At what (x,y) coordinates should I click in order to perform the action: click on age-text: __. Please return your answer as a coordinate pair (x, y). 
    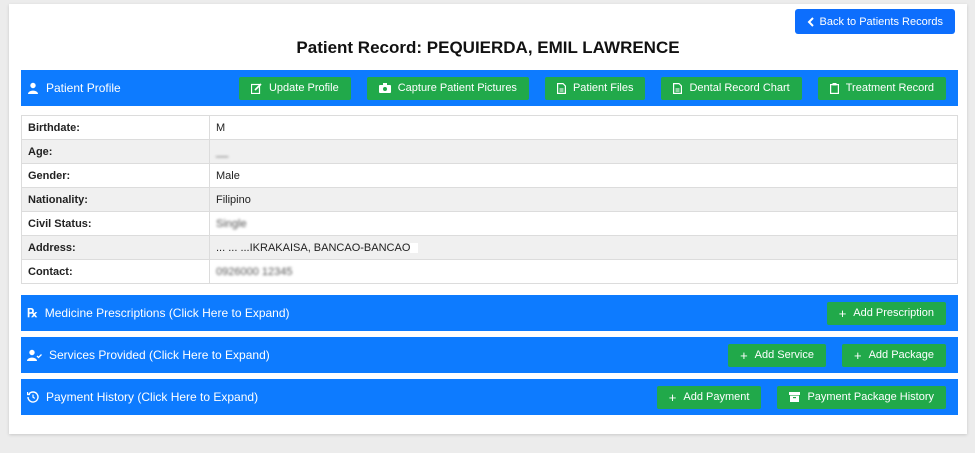
    Looking at the image, I should click on (222, 151).